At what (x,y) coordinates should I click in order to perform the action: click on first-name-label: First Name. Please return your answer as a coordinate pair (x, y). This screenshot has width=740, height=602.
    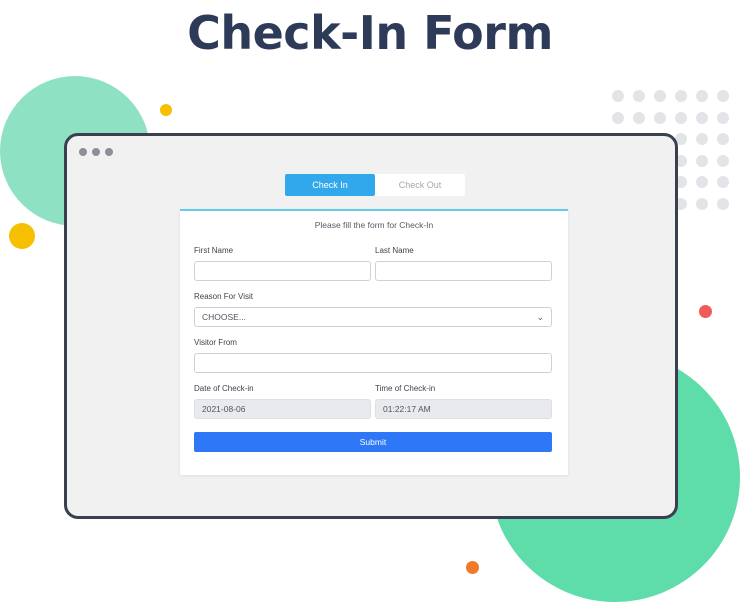
    Looking at the image, I should click on (214, 250).